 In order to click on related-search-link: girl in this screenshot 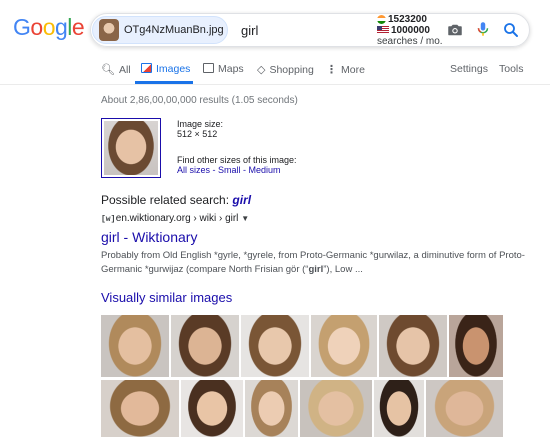, I will do `click(241, 200)`.